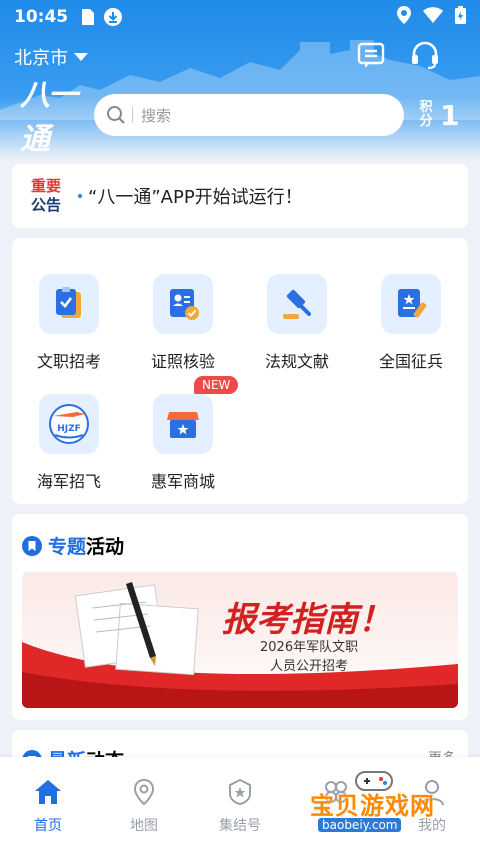 This screenshot has width=480, height=853. Describe the element at coordinates (195, 197) in the screenshot. I see `announcement-text: “八一通”APP开始试运行！` at that location.